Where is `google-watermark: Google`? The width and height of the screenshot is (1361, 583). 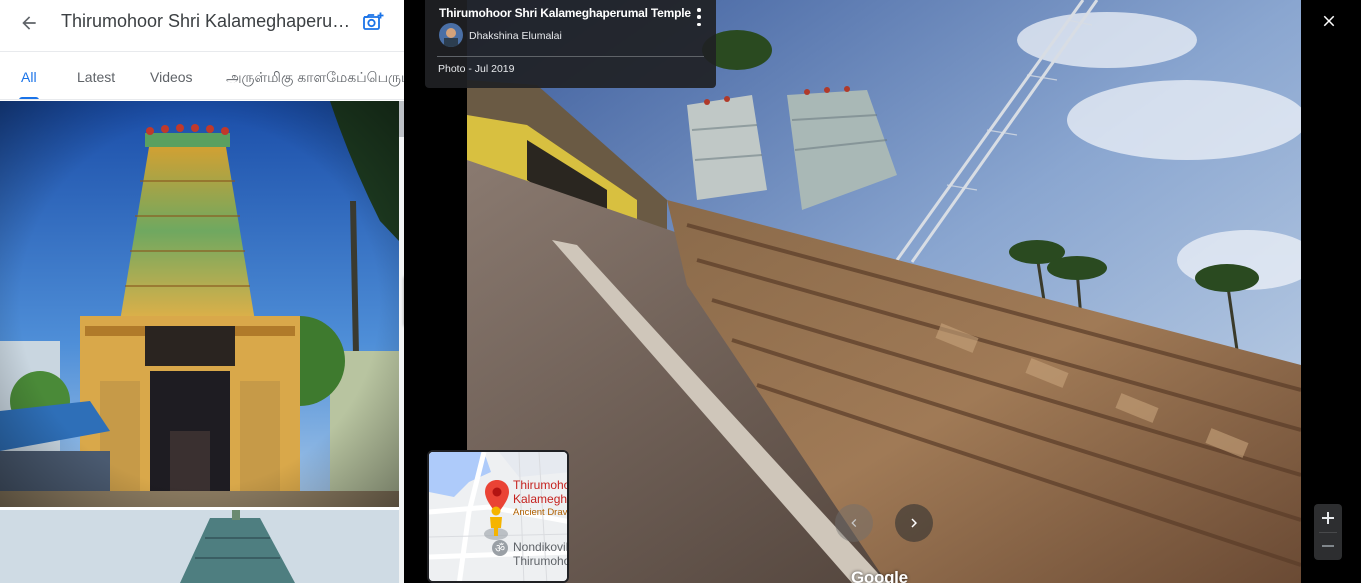 google-watermark: Google is located at coordinates (879, 575).